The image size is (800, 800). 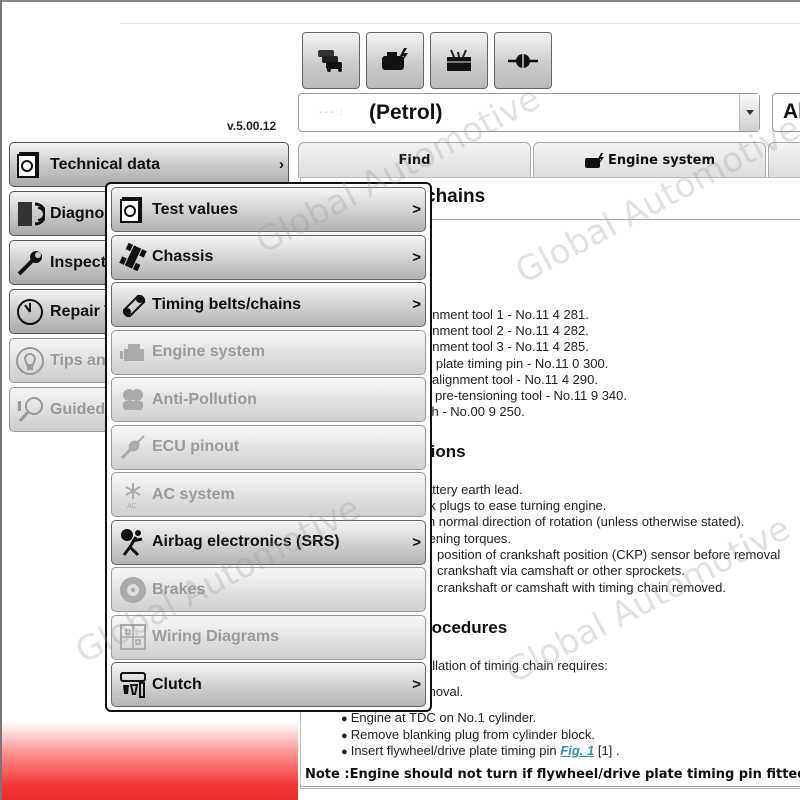 What do you see at coordinates (227, 304) in the screenshot?
I see `submenu-item-label: Timing belts/chains` at bounding box center [227, 304].